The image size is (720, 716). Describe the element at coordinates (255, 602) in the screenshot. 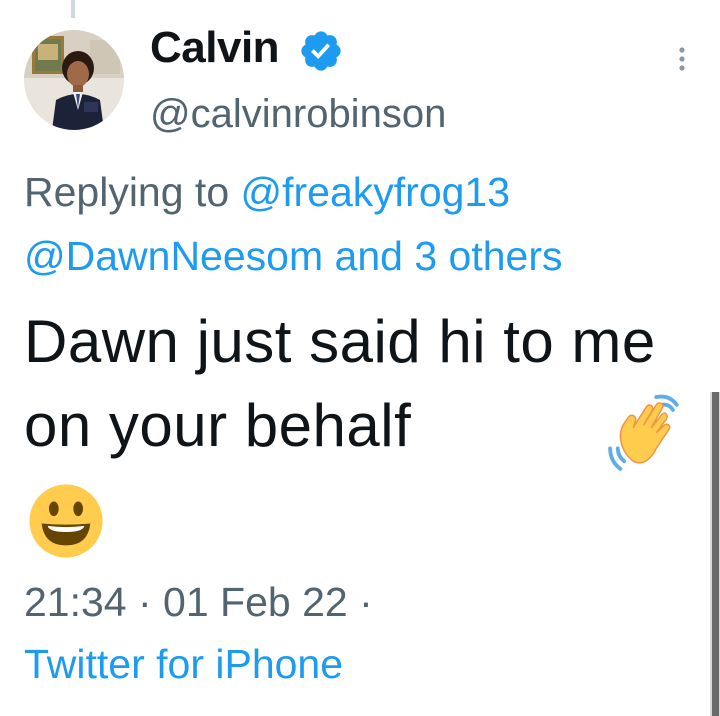

I see `tweet-date: 01 Feb 22` at that location.